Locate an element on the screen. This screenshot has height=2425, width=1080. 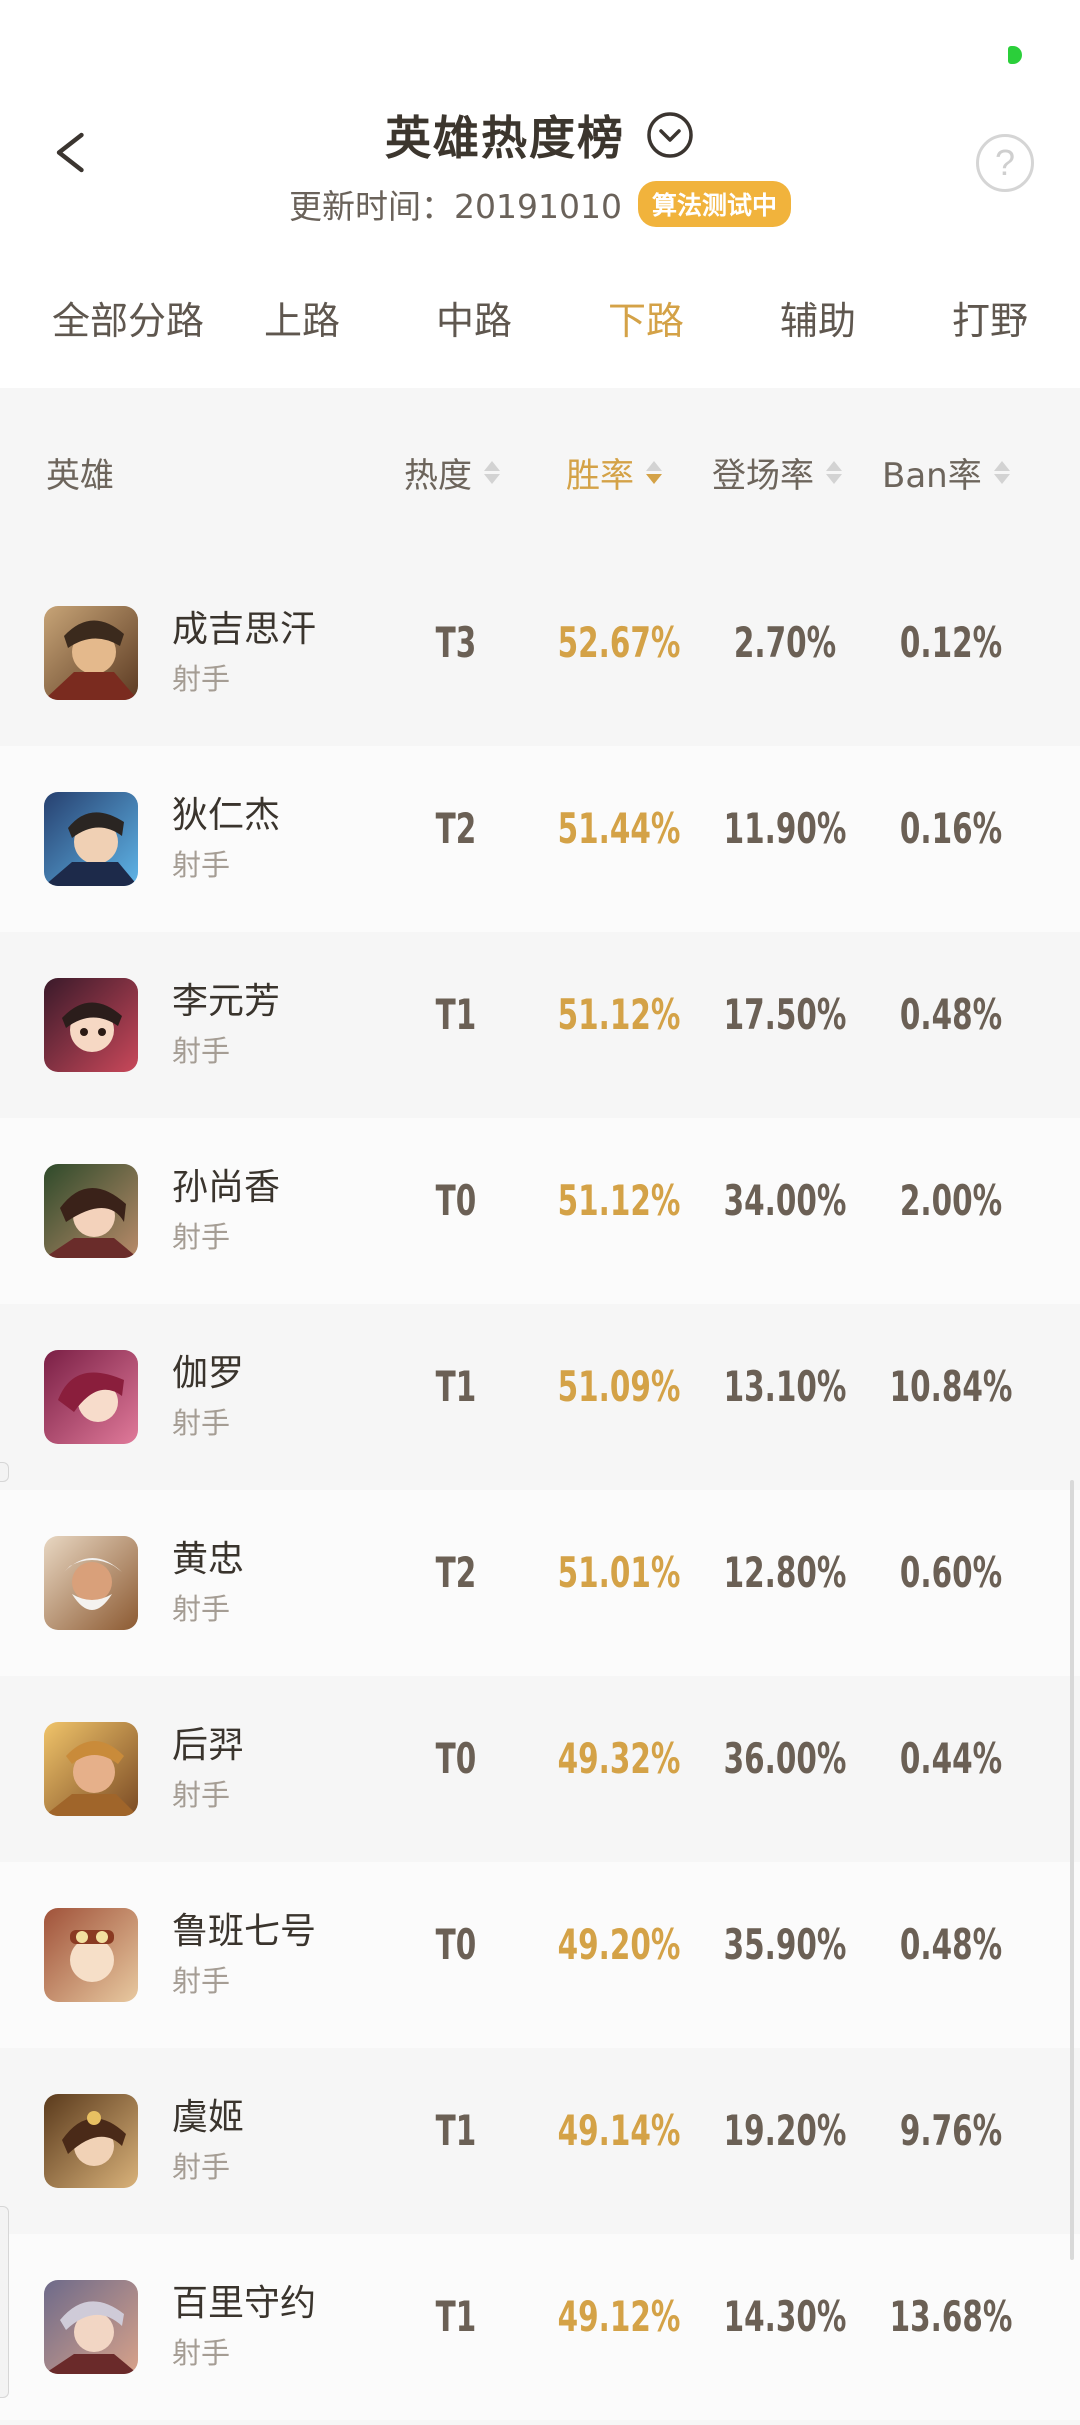
column-heat-sort: 热度 is located at coordinates (452, 472).